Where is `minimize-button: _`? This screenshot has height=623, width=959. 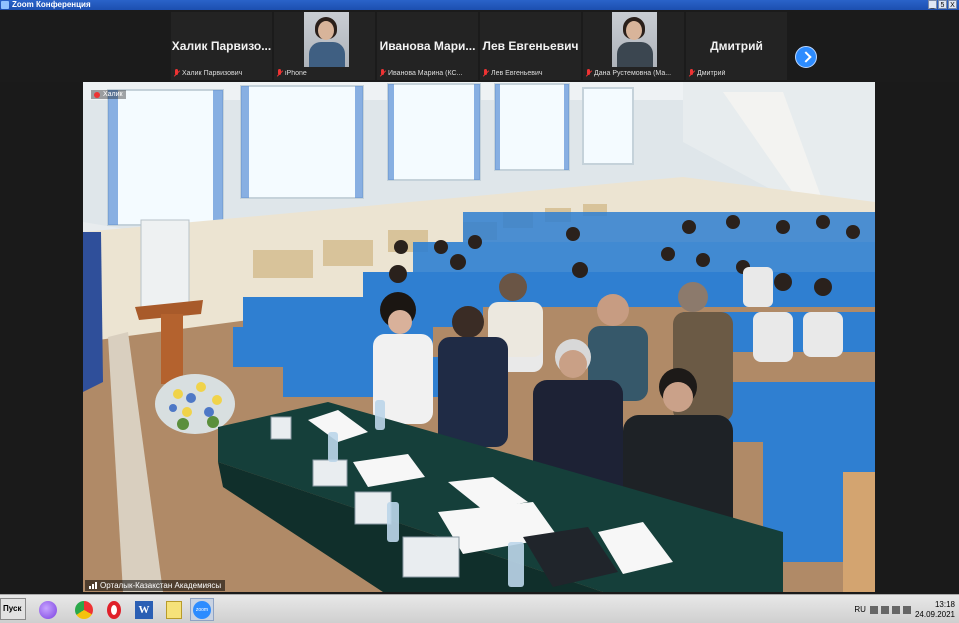 minimize-button: _ is located at coordinates (932, 4).